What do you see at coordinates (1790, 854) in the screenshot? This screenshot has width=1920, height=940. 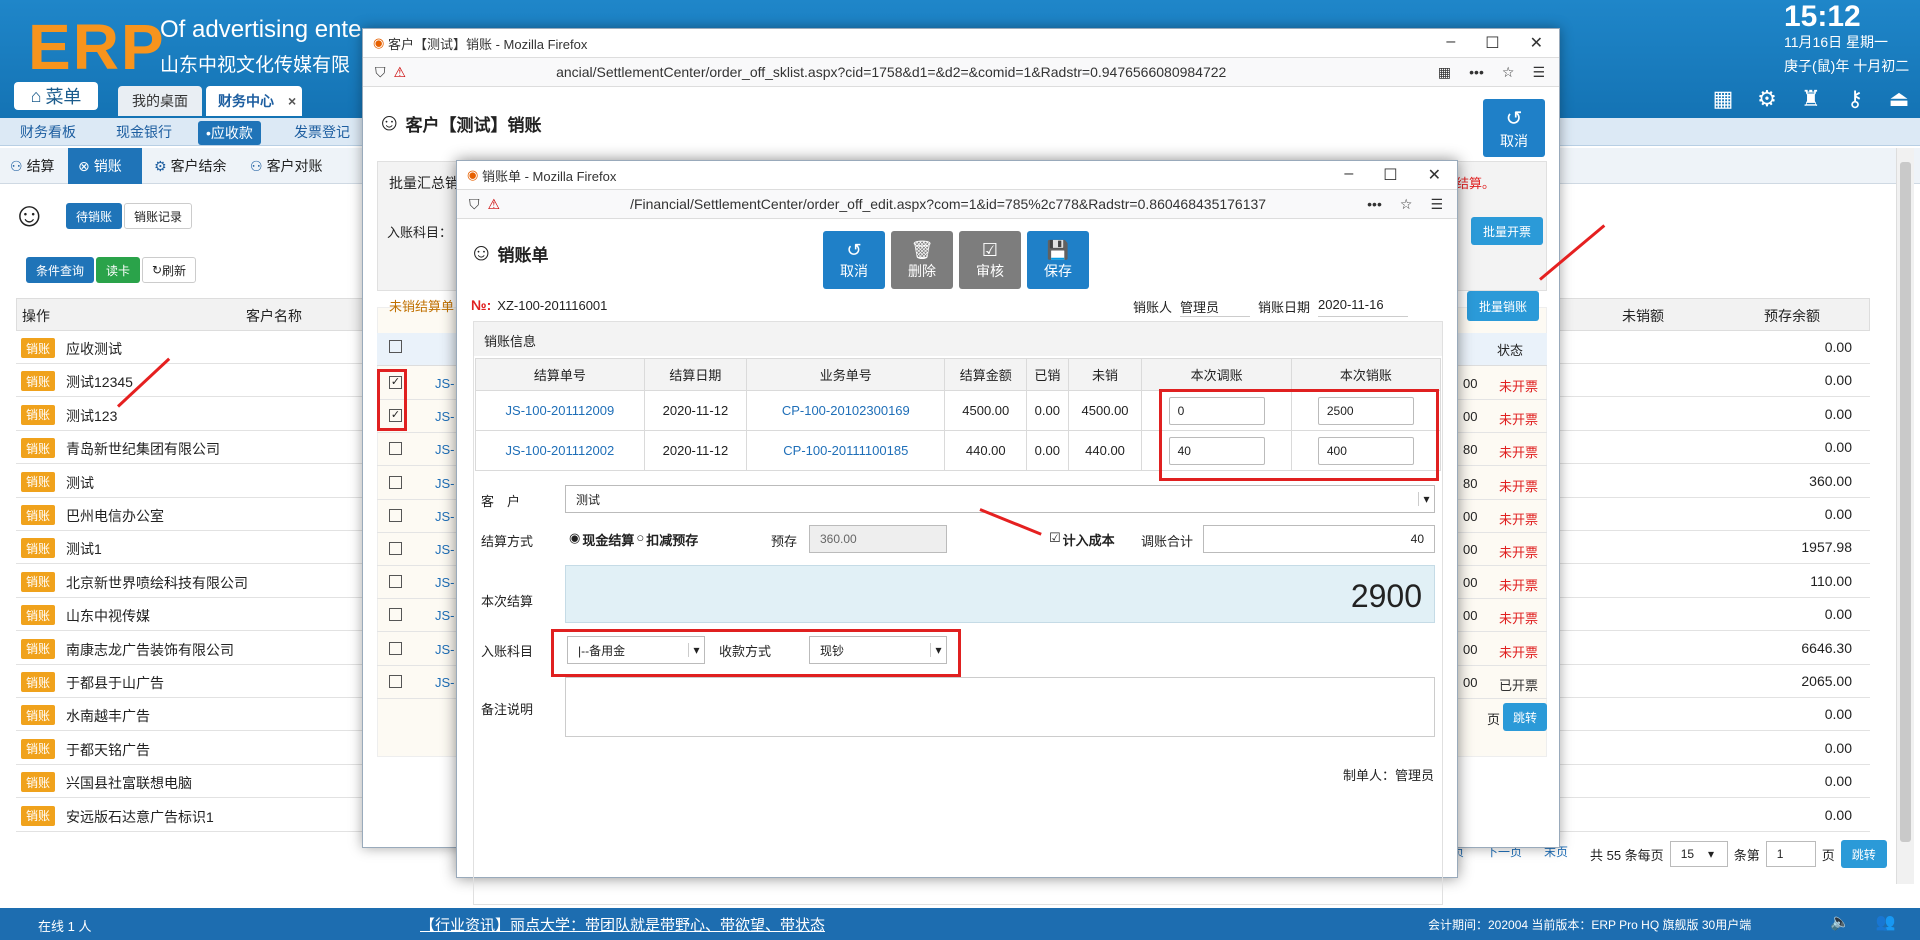 I see `page-input: 1` at bounding box center [1790, 854].